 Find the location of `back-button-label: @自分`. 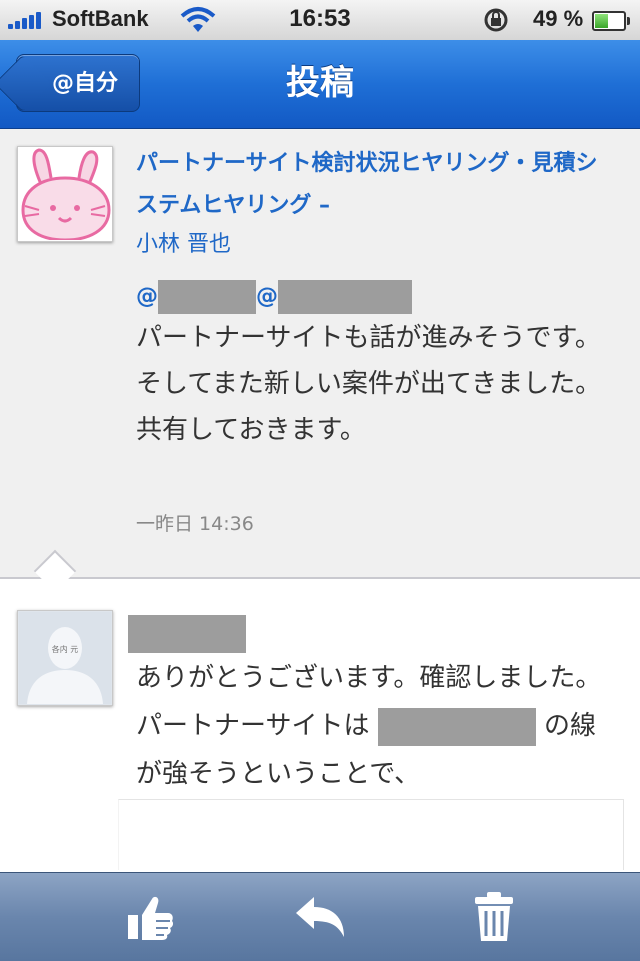

back-button-label: @自分 is located at coordinates (84, 83).